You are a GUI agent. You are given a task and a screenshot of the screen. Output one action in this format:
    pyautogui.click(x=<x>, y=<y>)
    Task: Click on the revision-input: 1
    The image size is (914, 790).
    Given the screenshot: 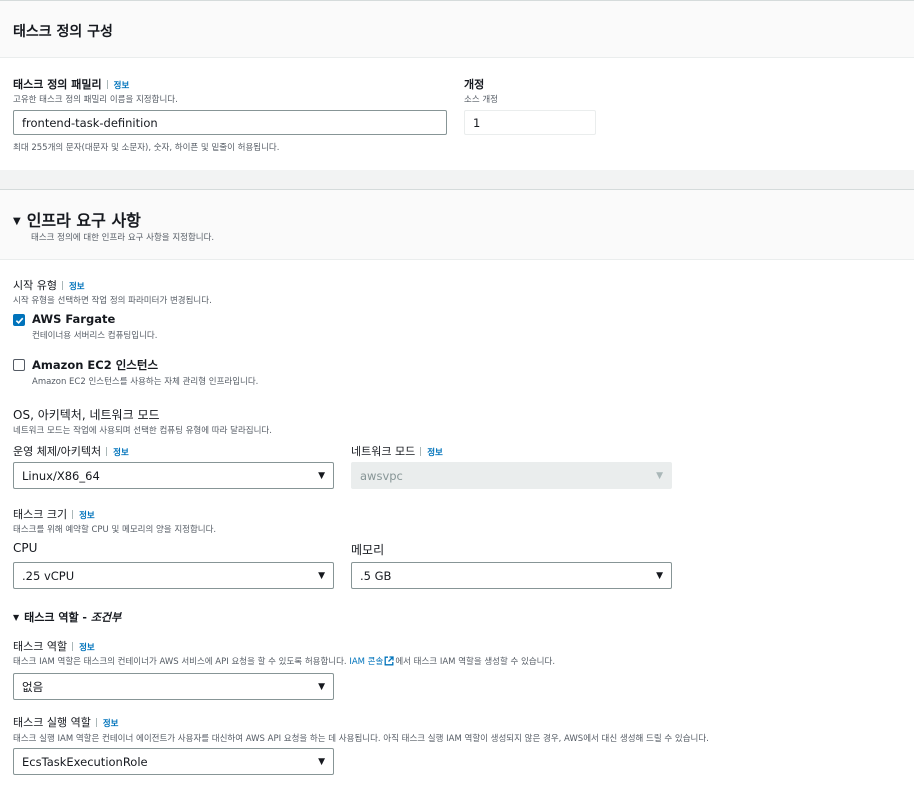 What is the action you would take?
    pyautogui.click(x=530, y=122)
    